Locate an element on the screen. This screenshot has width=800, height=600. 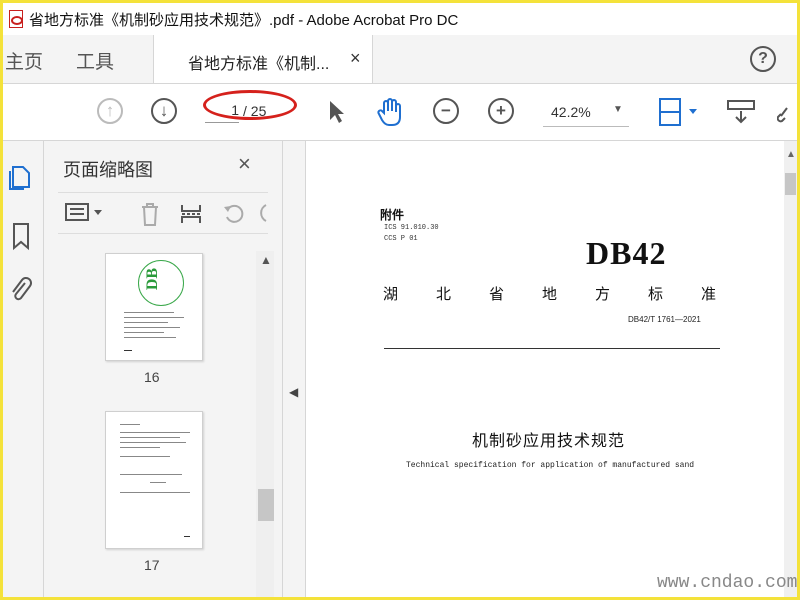
thumbnail-number: 16 is located at coordinates (152, 377).